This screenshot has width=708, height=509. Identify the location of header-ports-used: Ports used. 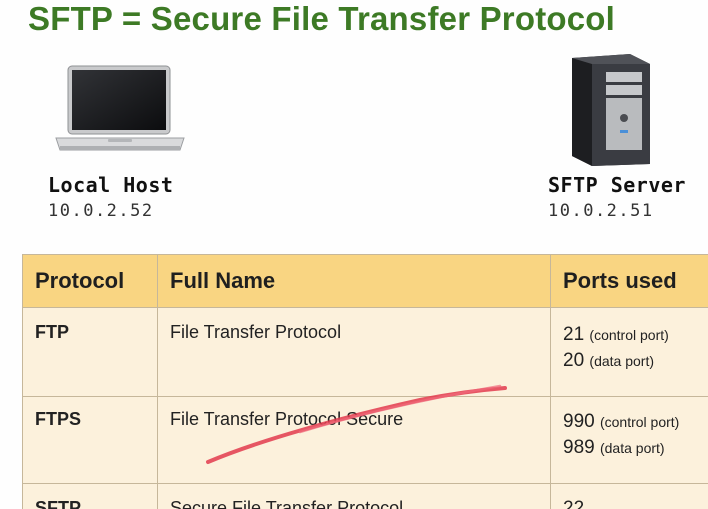
(629, 281).